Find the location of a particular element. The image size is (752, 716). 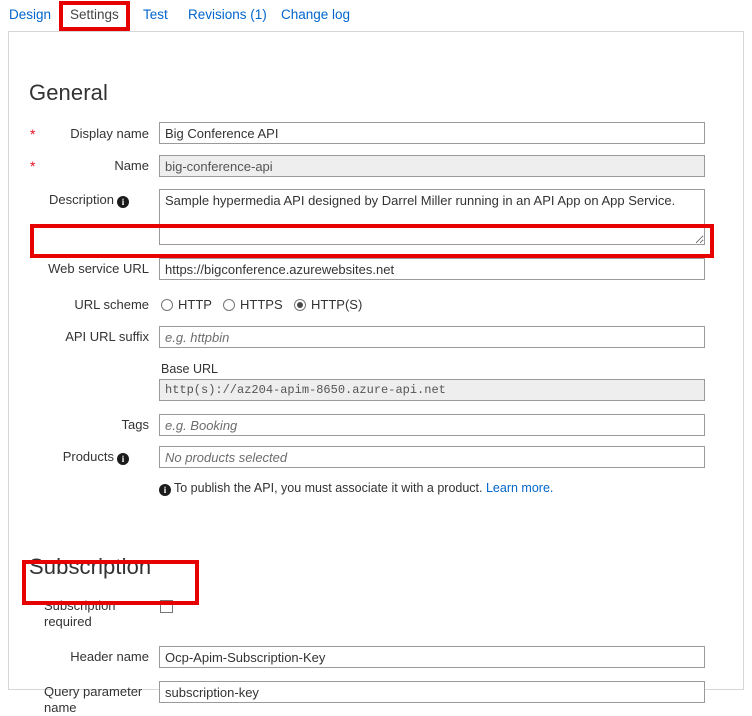

radio-http-s: HTTP(S) is located at coordinates (328, 305).